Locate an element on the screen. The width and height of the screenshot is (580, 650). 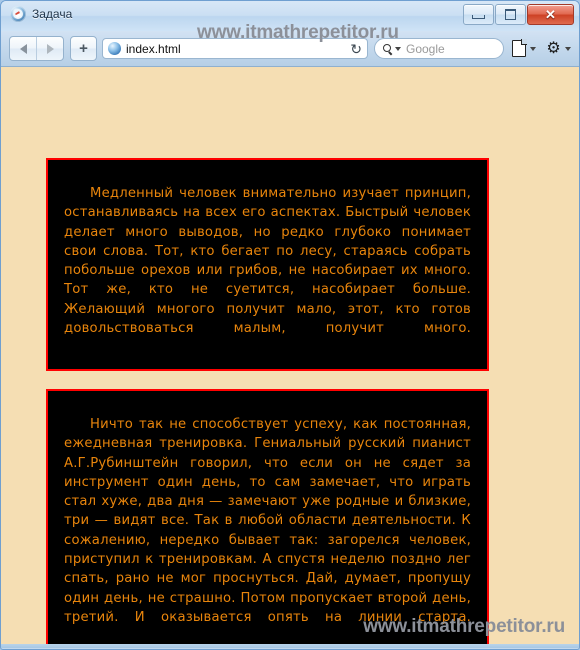
address-bar: index.html ↻ is located at coordinates (235, 48).